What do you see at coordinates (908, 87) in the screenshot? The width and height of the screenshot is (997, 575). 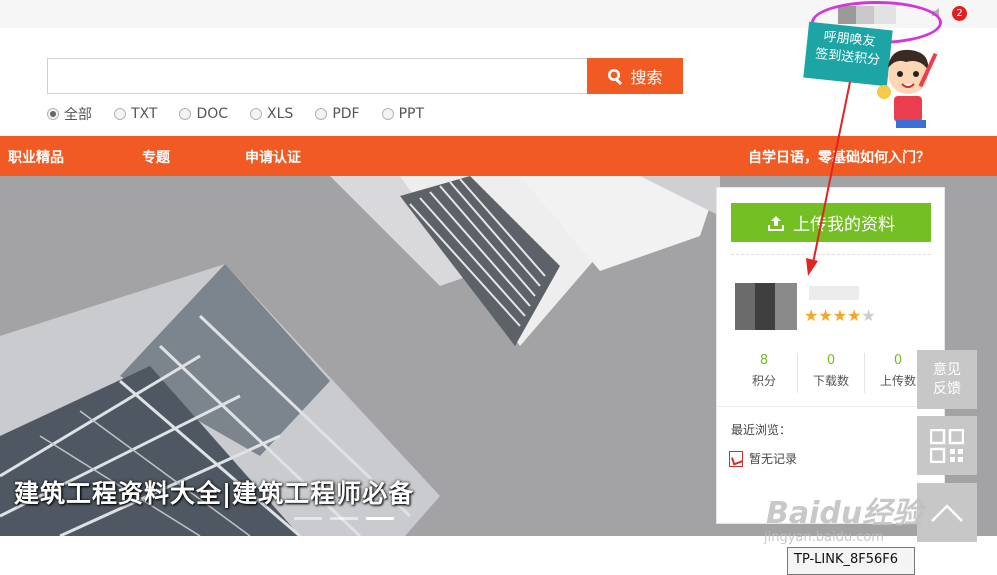 I see `mascot-icon` at bounding box center [908, 87].